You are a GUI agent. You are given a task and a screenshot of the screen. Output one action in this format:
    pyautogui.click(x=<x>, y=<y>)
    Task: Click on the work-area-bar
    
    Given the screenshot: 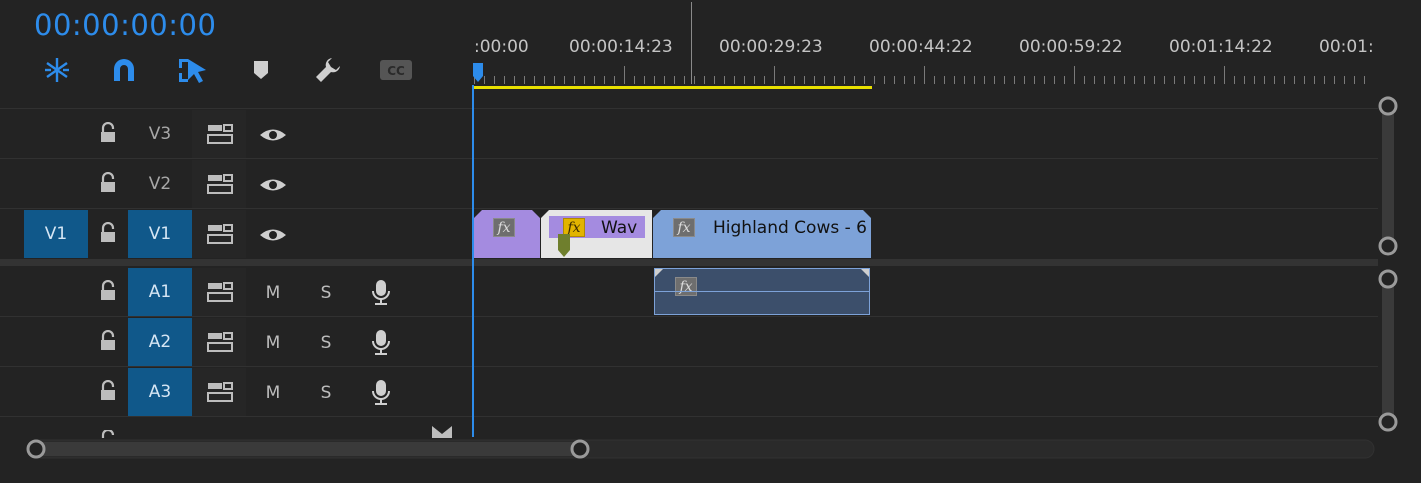 What is the action you would take?
    pyautogui.click(x=673, y=87)
    